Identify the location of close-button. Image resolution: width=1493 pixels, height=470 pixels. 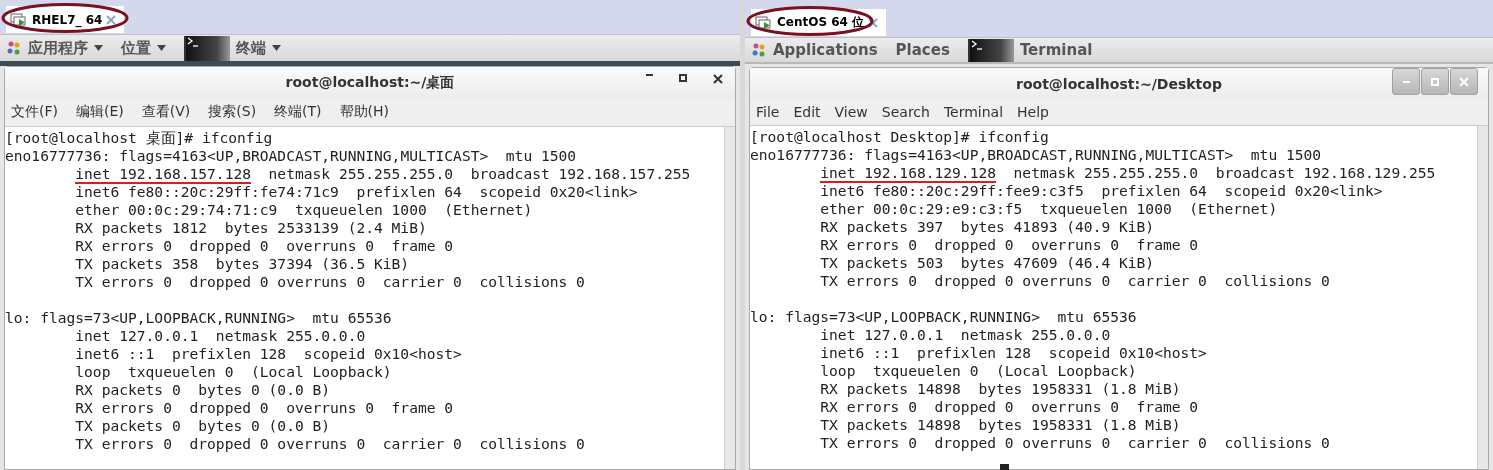
(1464, 81).